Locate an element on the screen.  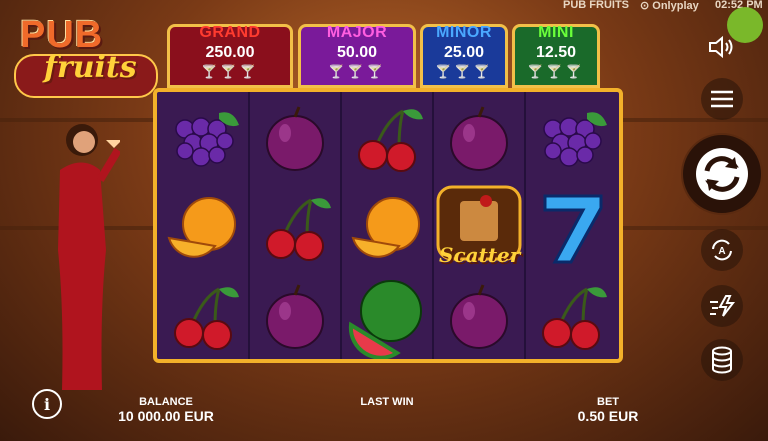
autoplay-icon: A is located at coordinates (722, 250).